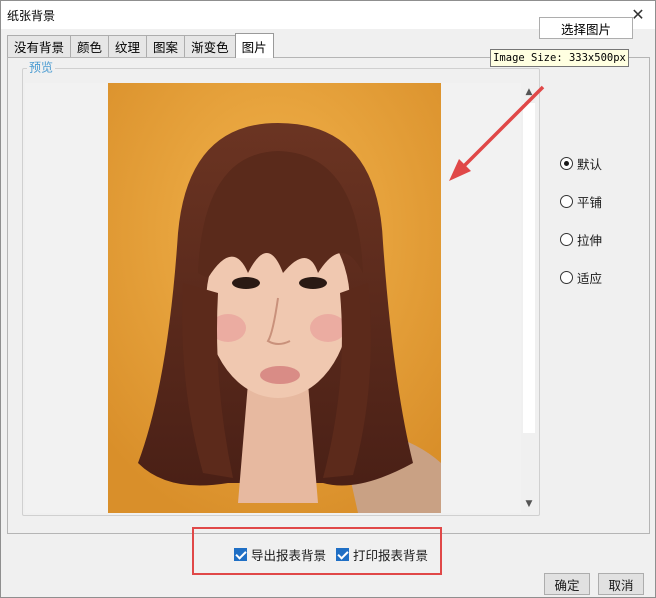  Describe the element at coordinates (210, 46) in the screenshot. I see `tab-gradient: 渐变色` at that location.